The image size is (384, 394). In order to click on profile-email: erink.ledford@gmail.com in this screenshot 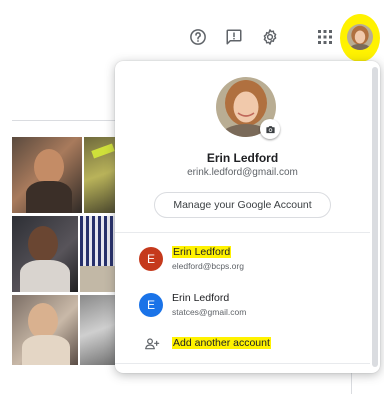, I will do `click(242, 172)`.